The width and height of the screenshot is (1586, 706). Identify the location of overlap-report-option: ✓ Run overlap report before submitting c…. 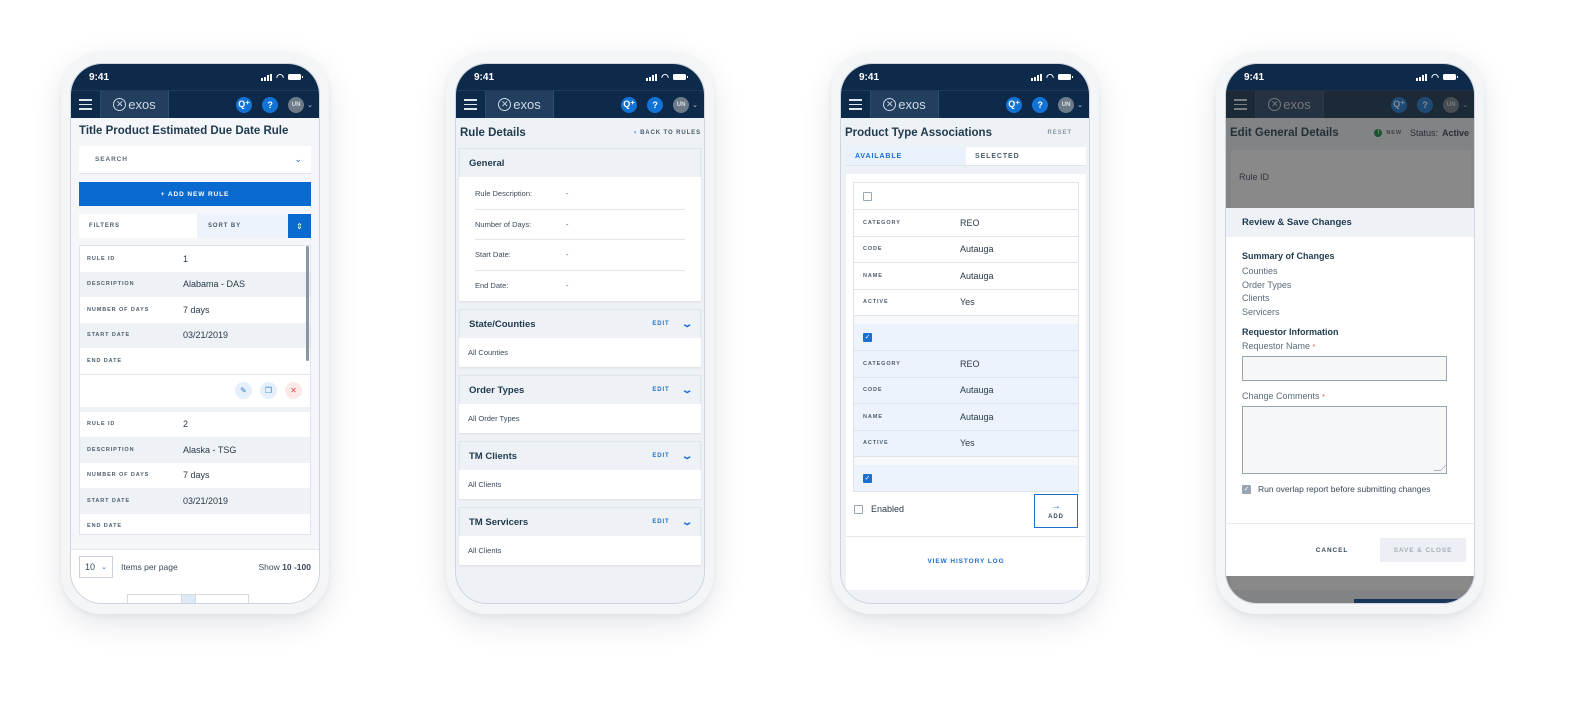
(1350, 489).